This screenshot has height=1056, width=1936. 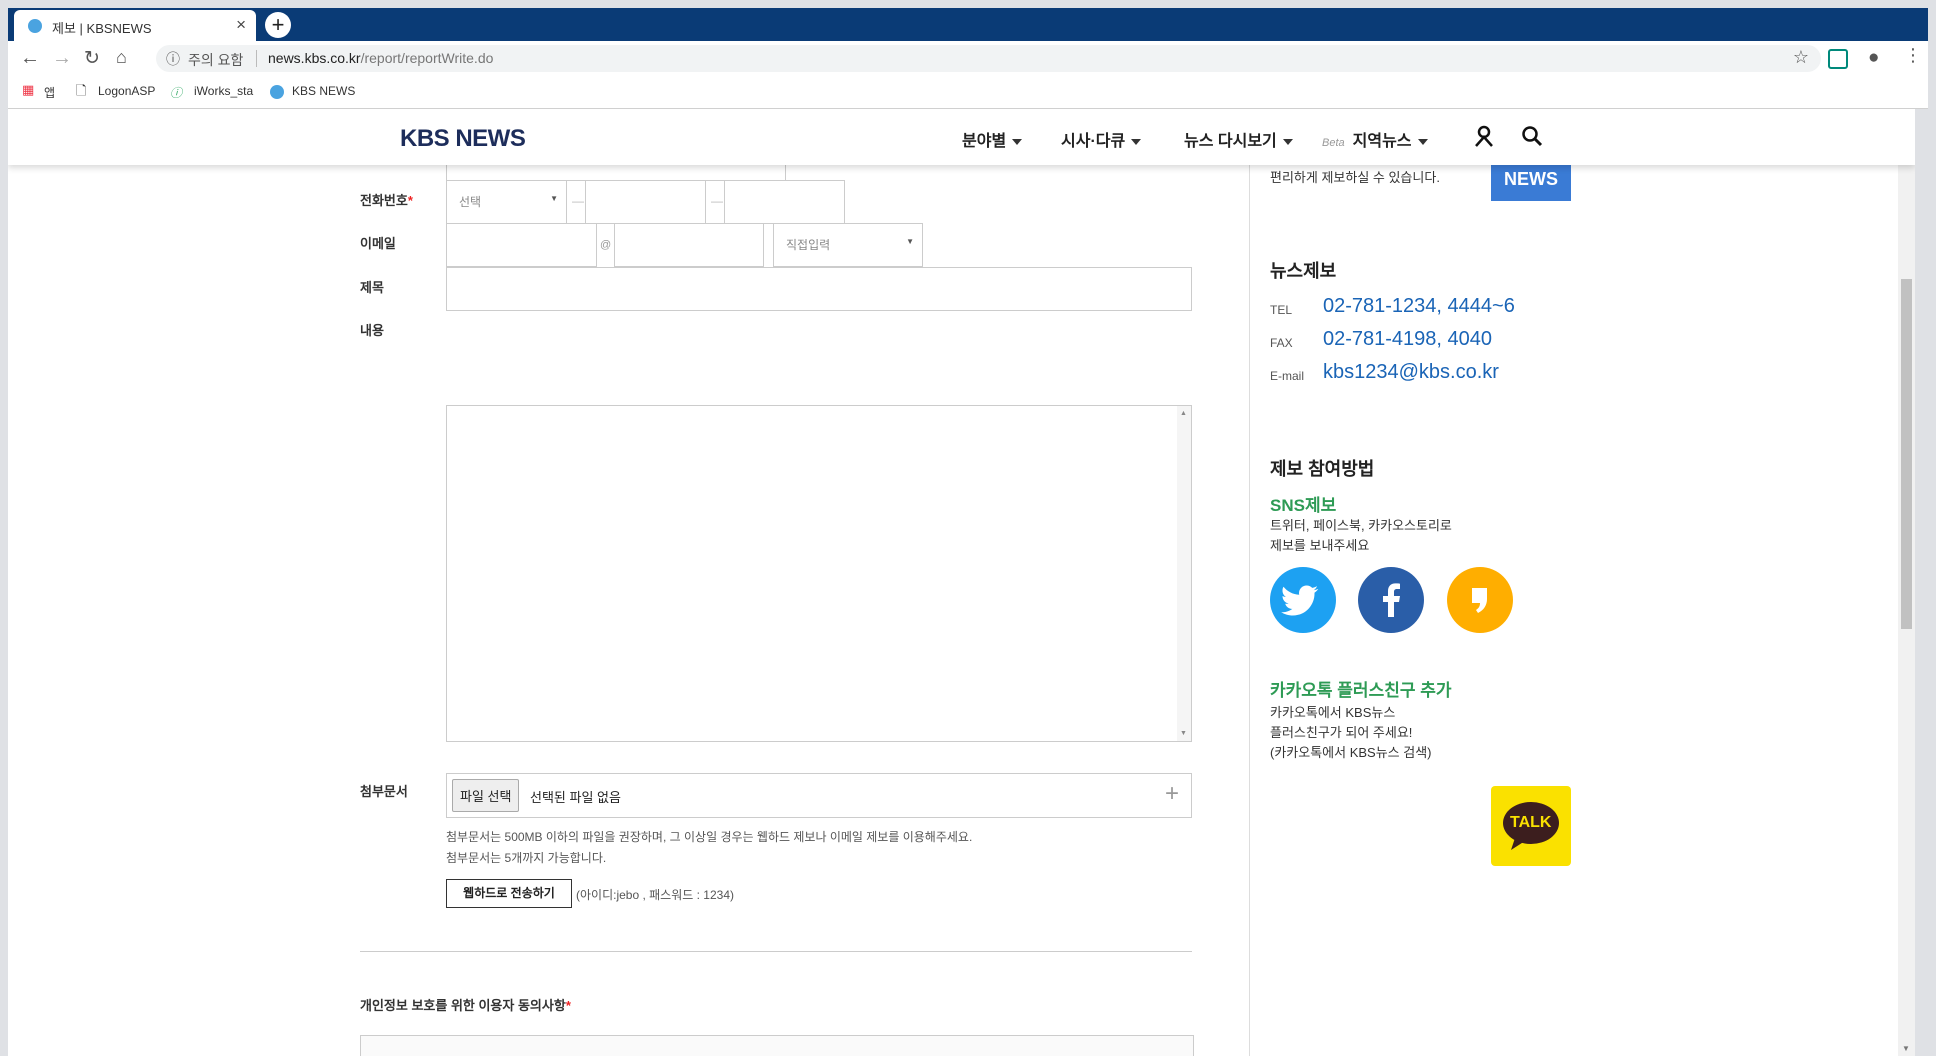 I want to click on content-textarea: ▲ ▼, so click(x=819, y=573).